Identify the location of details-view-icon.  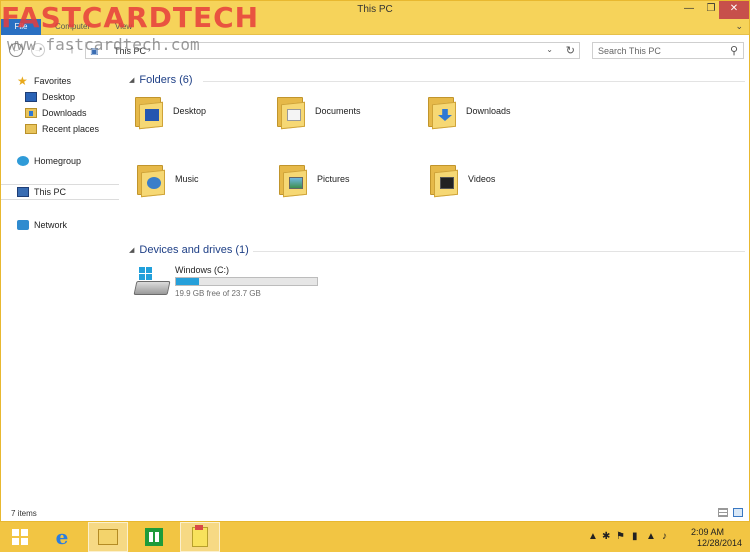
(723, 512).